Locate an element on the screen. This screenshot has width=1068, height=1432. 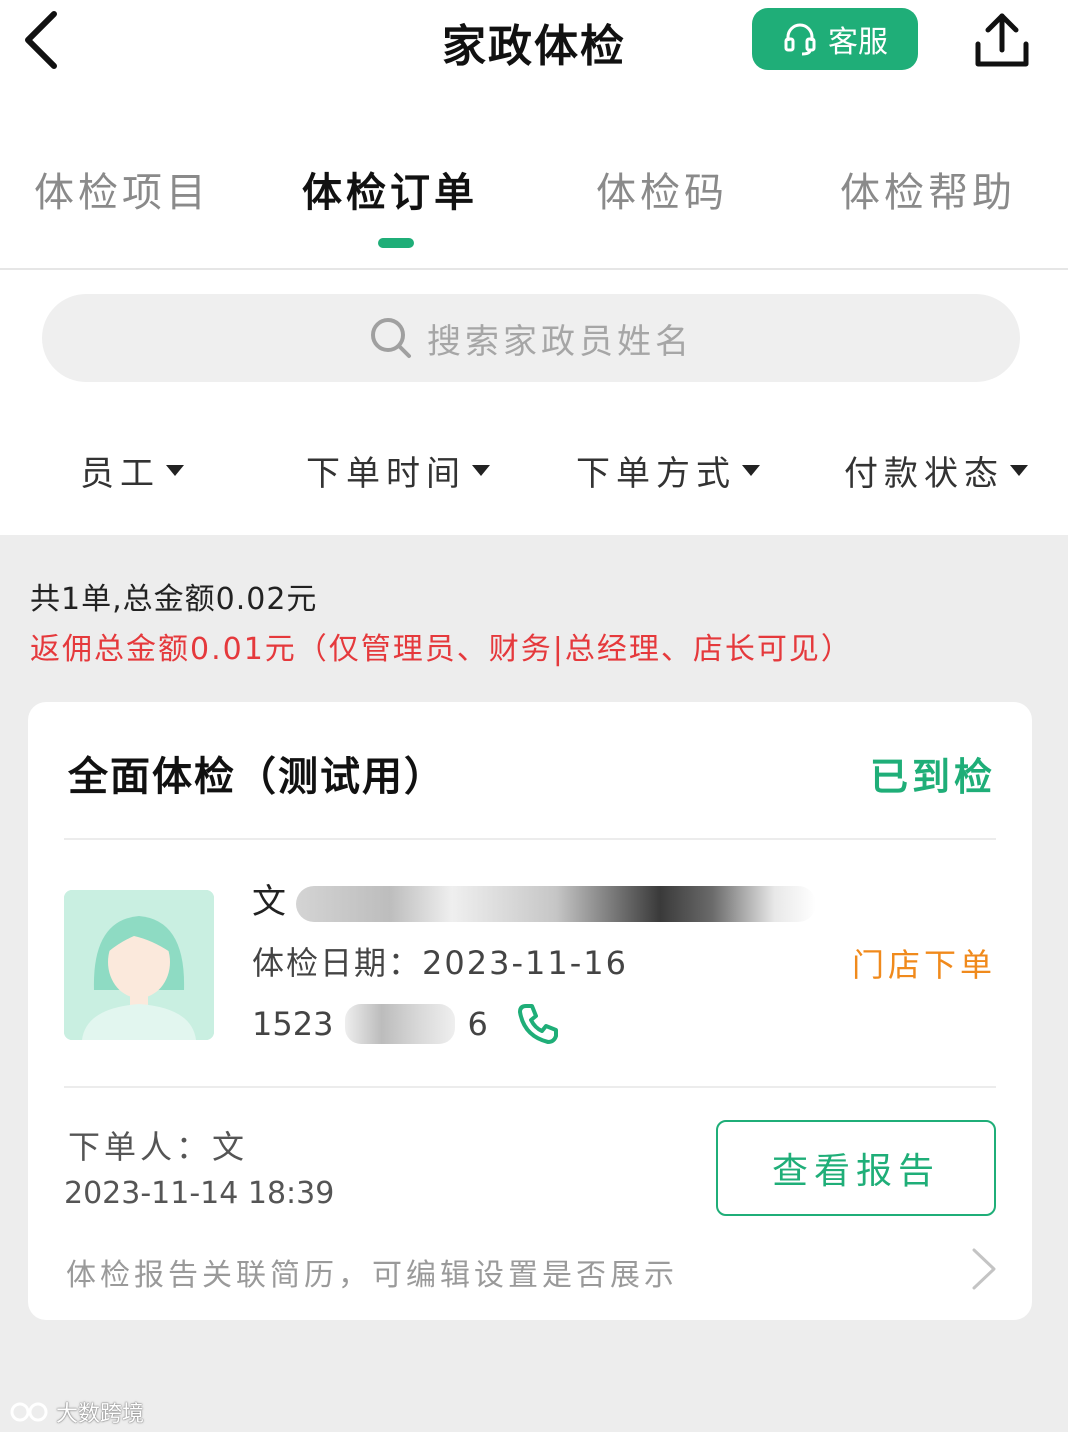
employee-name: 文 is located at coordinates (269, 902).